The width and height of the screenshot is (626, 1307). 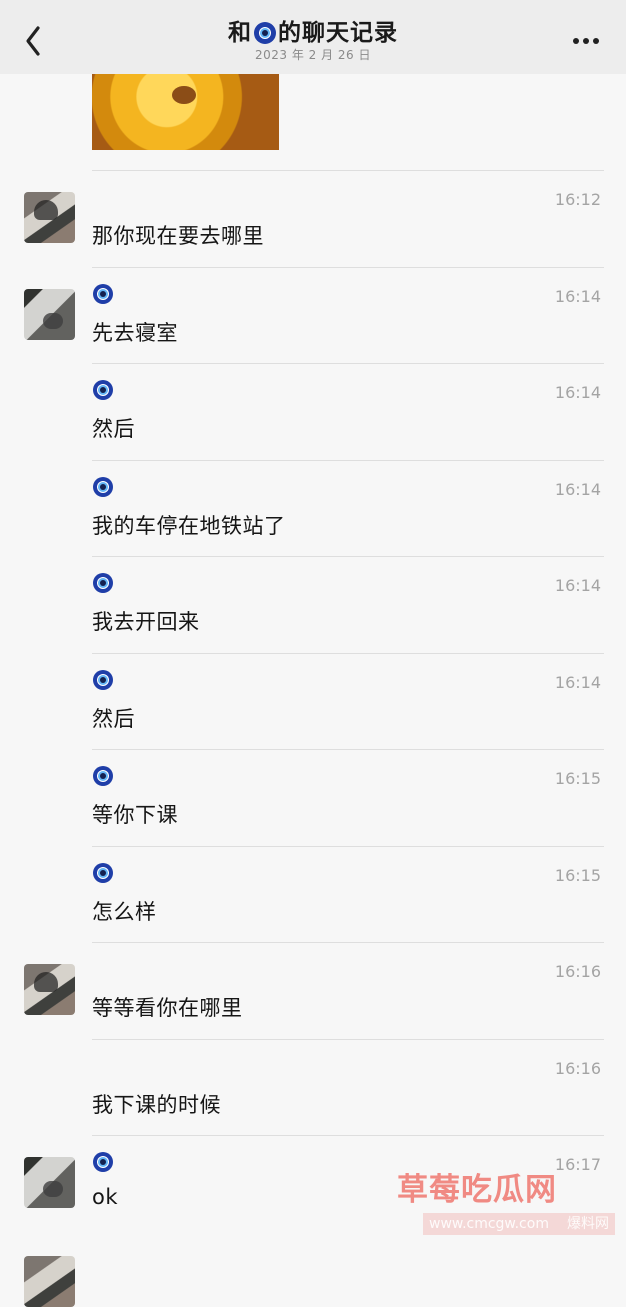 I want to click on message-text: 等等看你在哪里, so click(x=167, y=1008).